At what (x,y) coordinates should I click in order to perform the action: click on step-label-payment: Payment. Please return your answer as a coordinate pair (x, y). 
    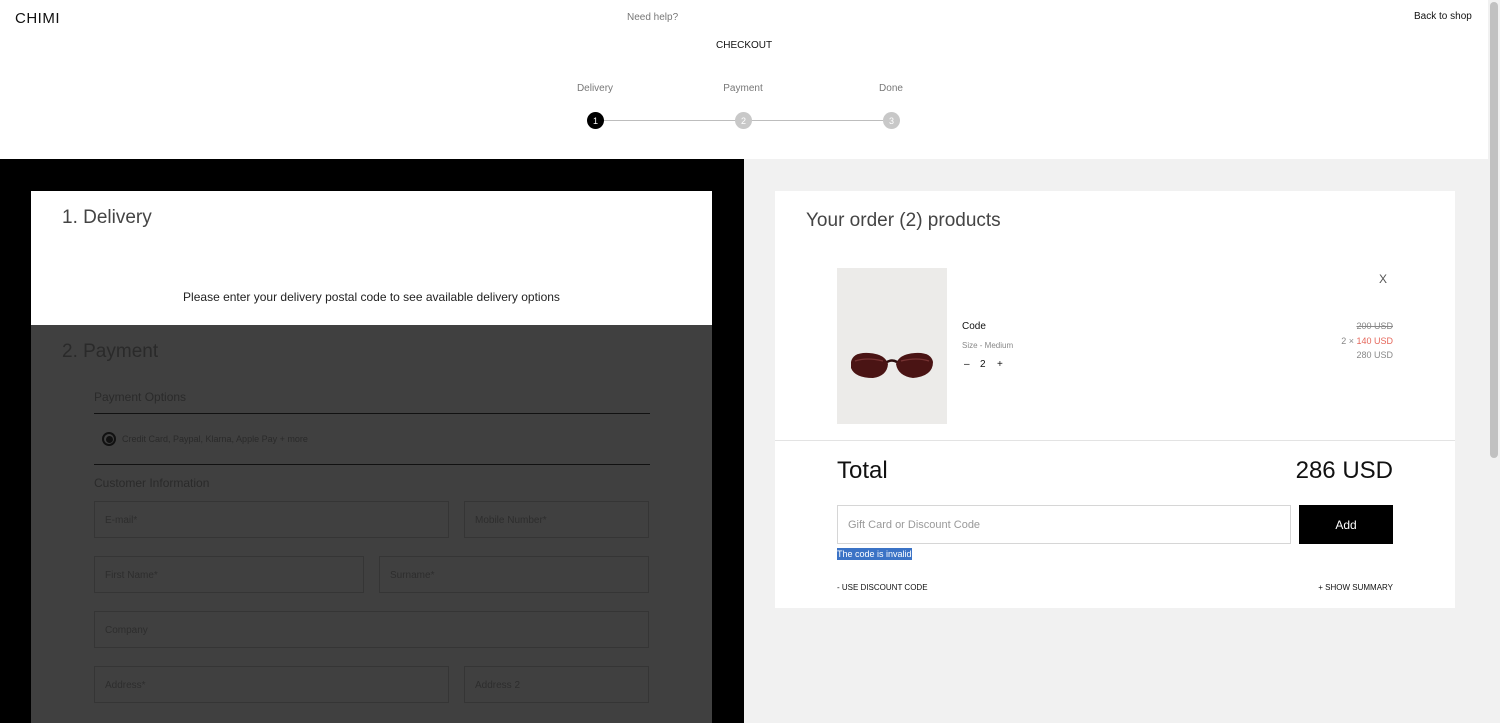
    Looking at the image, I should click on (743, 88).